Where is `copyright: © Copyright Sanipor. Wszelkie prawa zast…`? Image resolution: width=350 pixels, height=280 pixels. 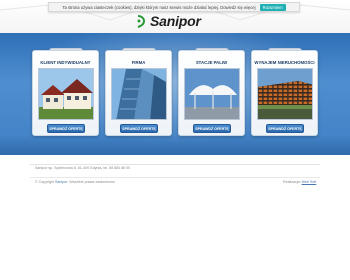 copyright: © Copyright Sanipor. Wszelkie prawa zast… is located at coordinates (75, 182).